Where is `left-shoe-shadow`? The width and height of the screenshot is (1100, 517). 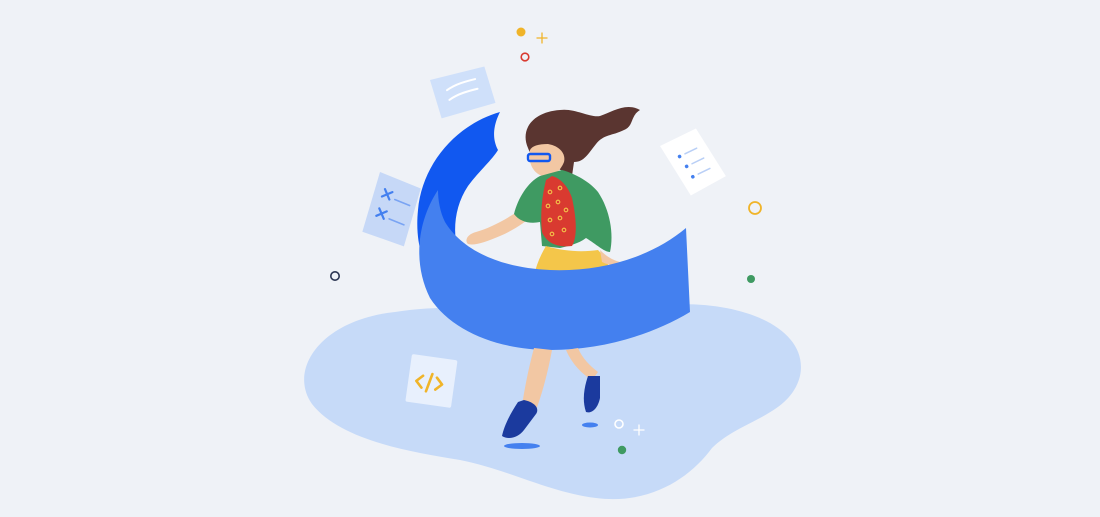 left-shoe-shadow is located at coordinates (522, 446).